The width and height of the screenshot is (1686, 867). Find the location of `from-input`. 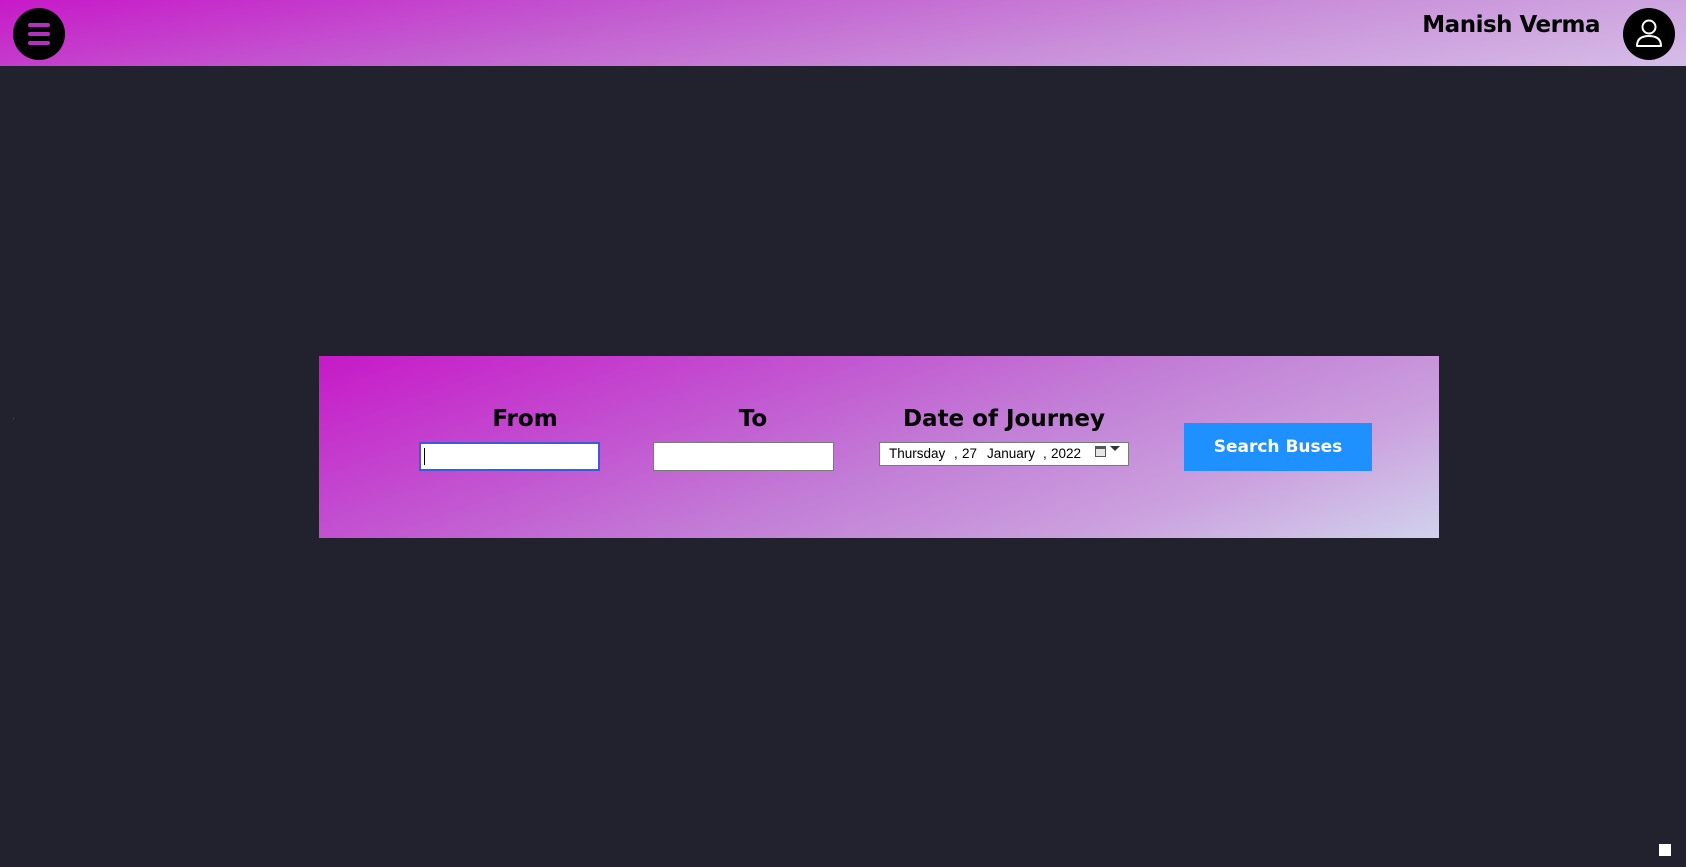

from-input is located at coordinates (509, 456).